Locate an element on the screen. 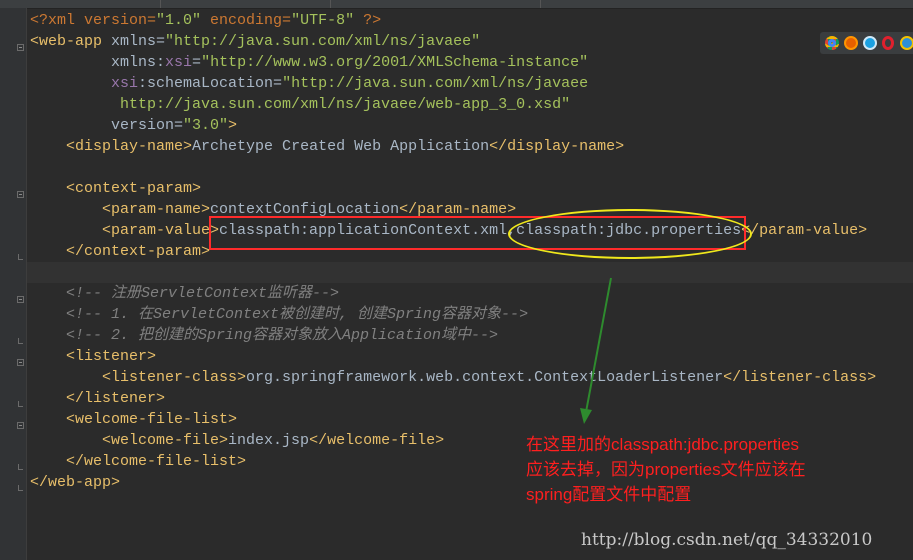 This screenshot has height=560, width=913. ie-icon is located at coordinates (870, 43).